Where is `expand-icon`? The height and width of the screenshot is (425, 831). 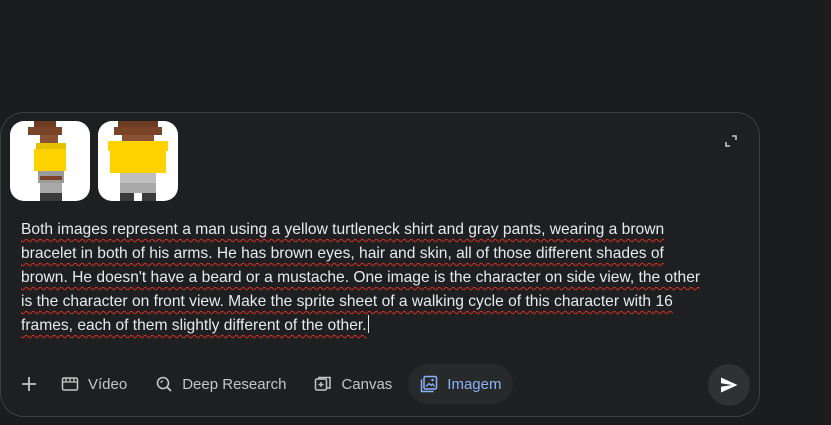 expand-icon is located at coordinates (731, 141).